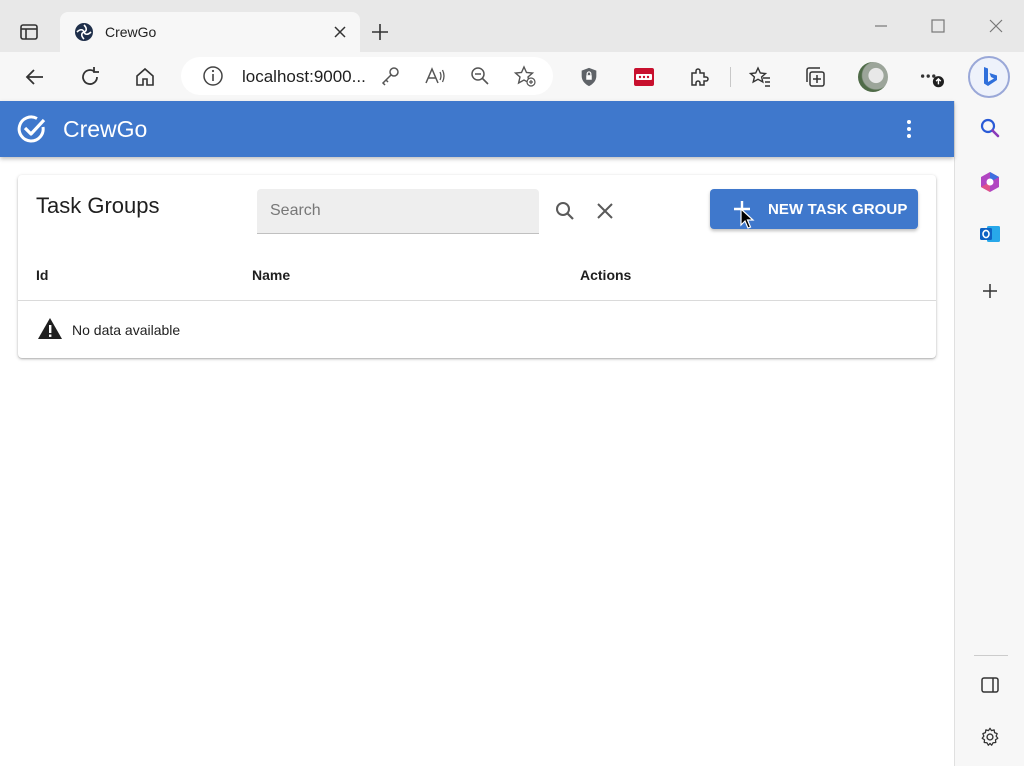 The image size is (1024, 766). I want to click on sidebar-separator, so click(991, 655).